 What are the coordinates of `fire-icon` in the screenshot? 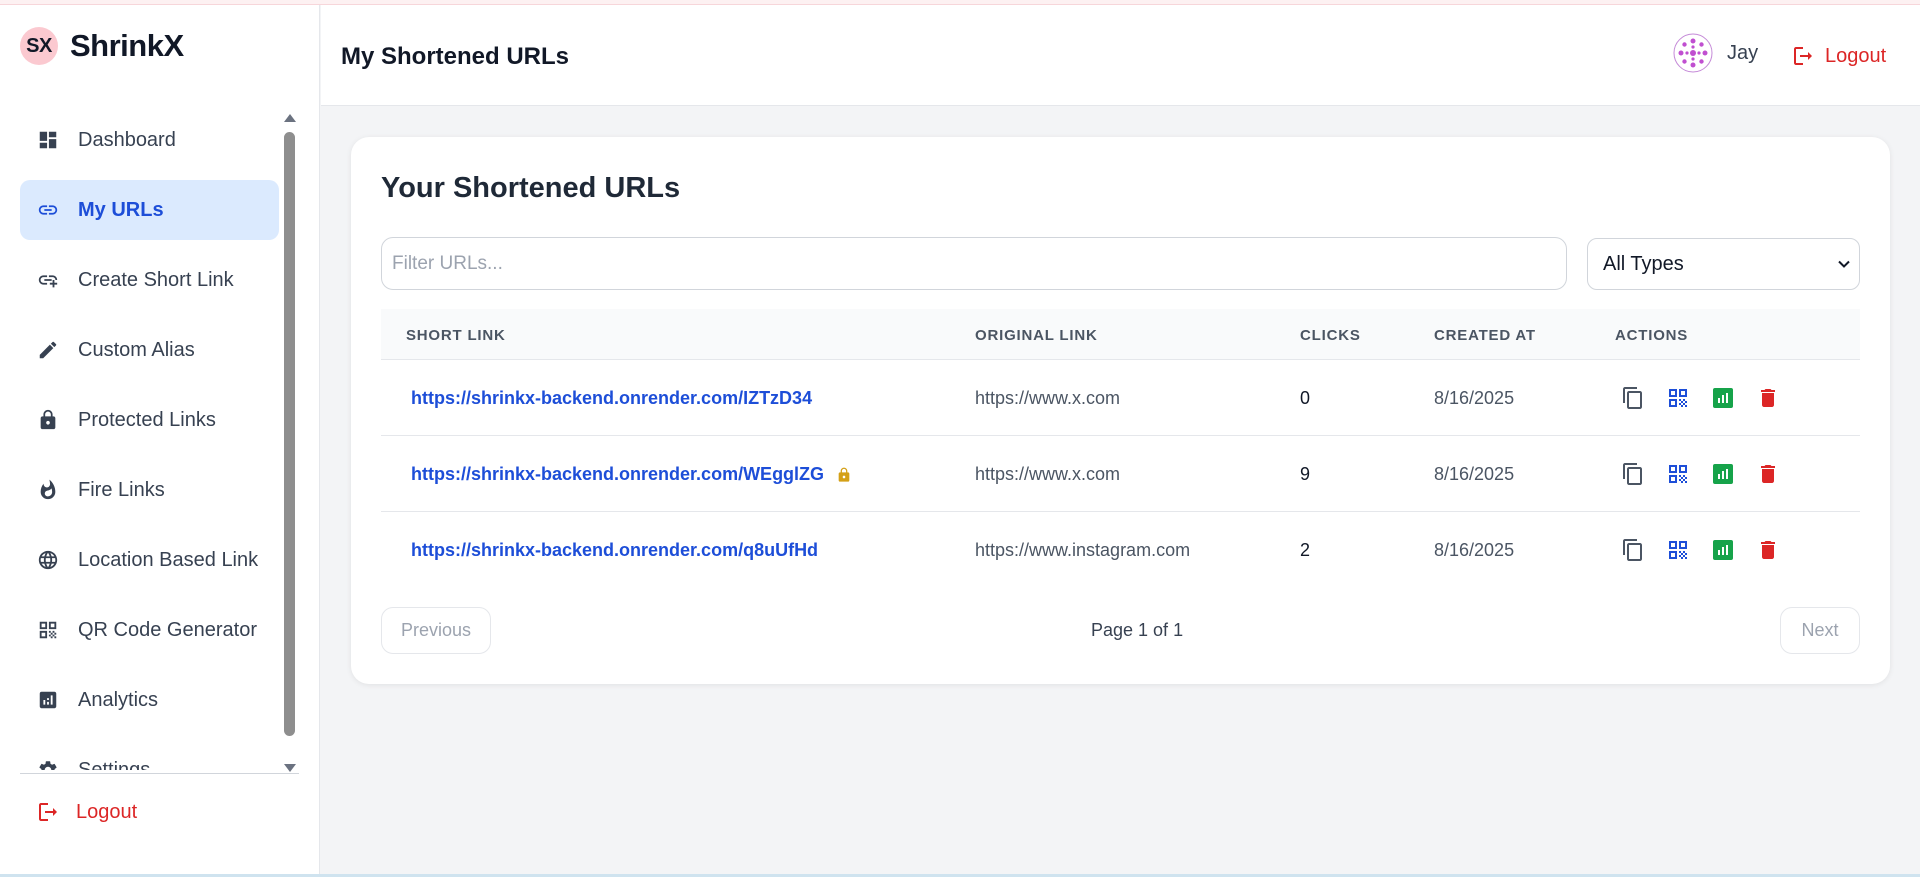 It's located at (48, 490).